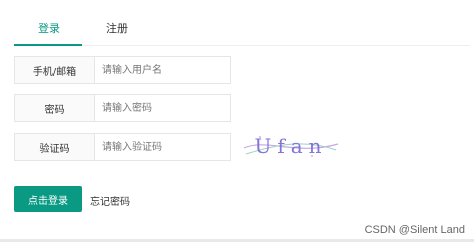 The image size is (474, 242). Describe the element at coordinates (166, 108) in the screenshot. I see `password-input` at that location.